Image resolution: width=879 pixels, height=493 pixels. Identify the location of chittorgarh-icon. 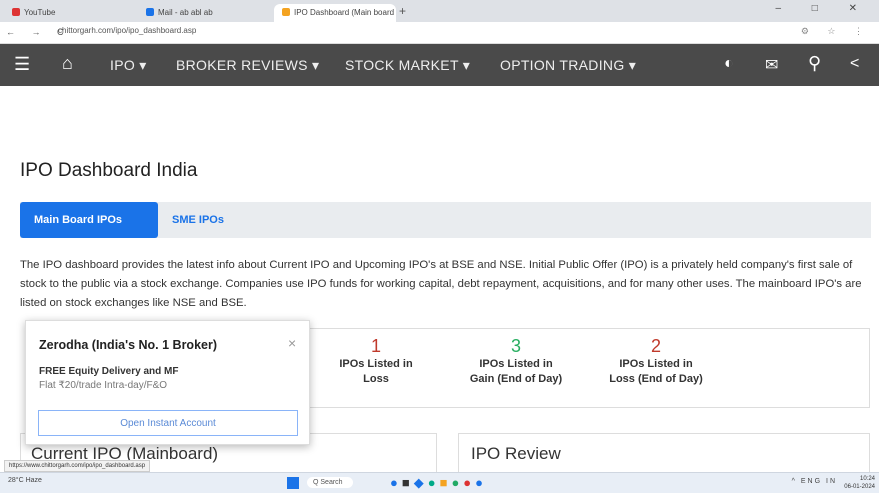
(286, 12).